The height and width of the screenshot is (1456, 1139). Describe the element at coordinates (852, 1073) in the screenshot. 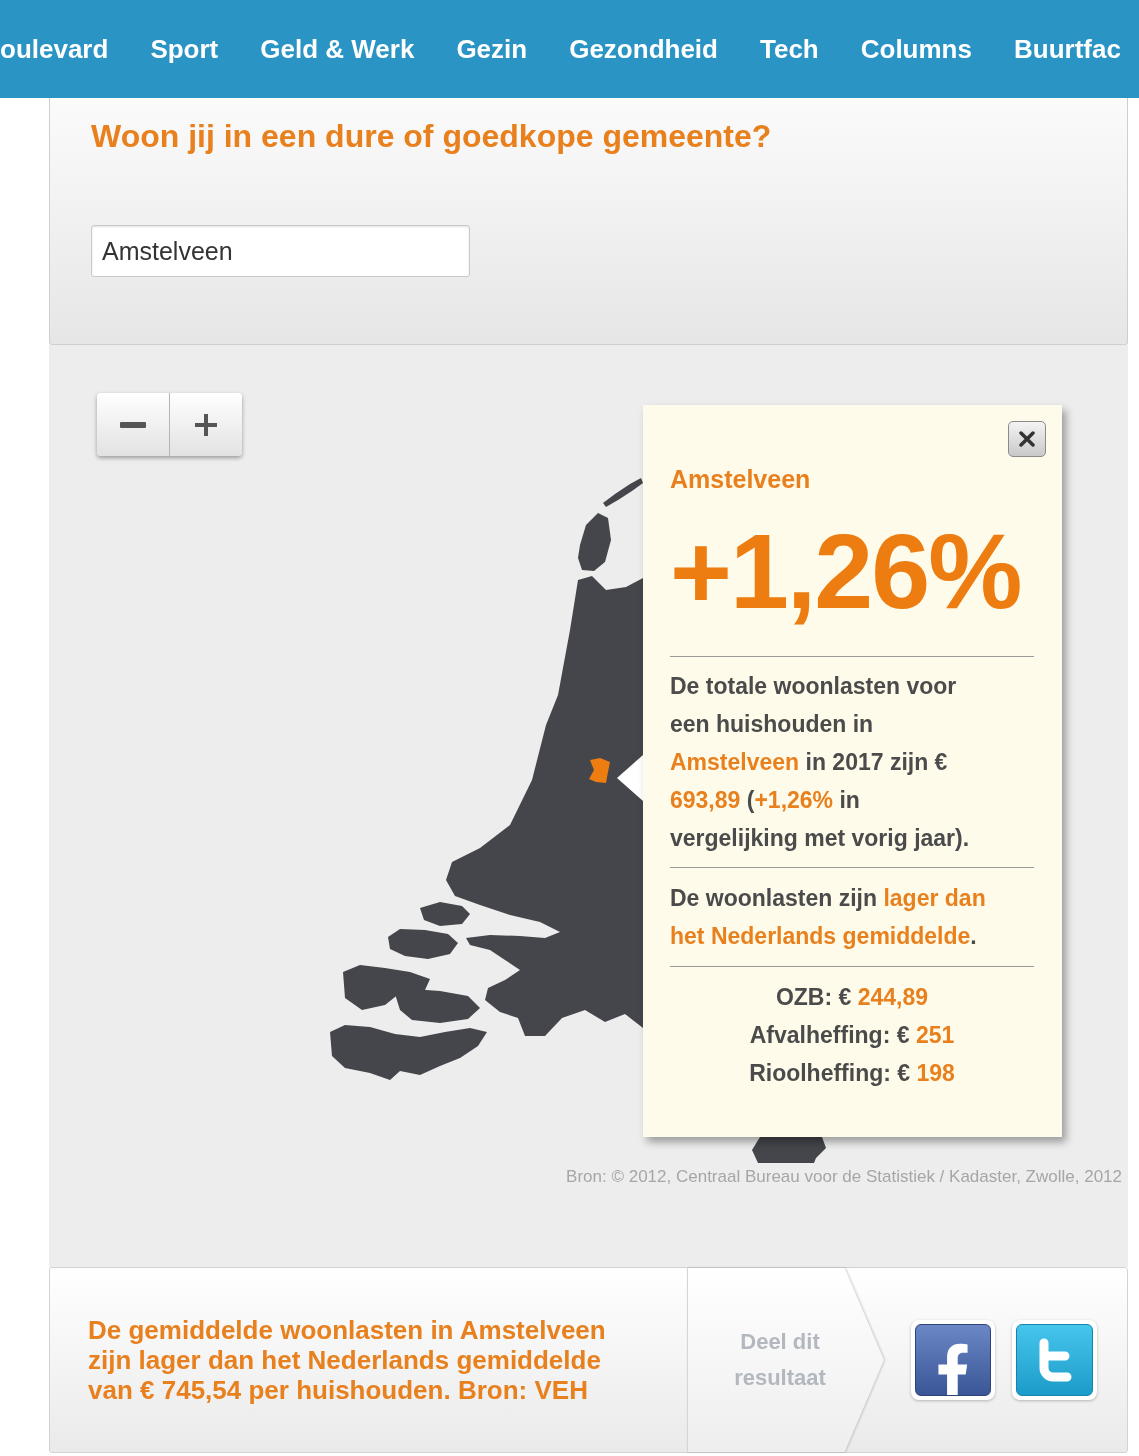

I see `fee-line: Rioolheffing: € 198` at that location.